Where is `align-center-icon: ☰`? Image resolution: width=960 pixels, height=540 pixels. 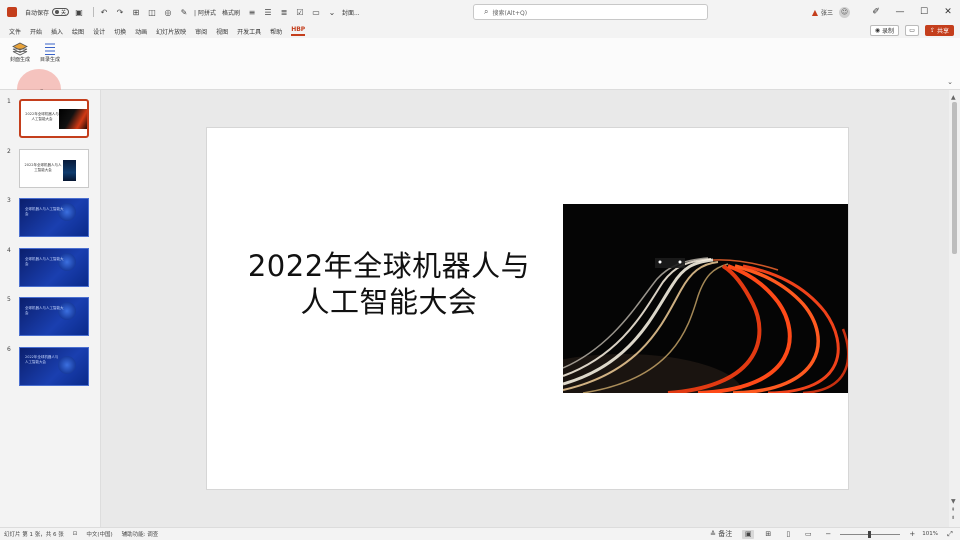 align-center-icon: ☰ is located at coordinates (268, 12).